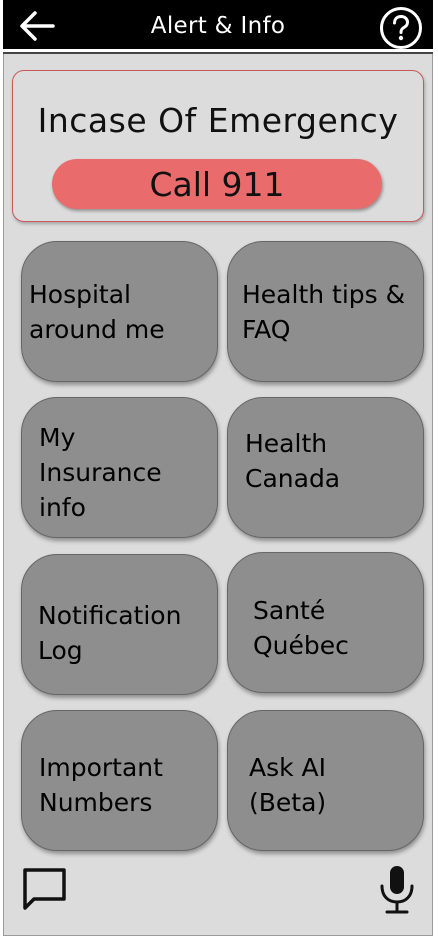 The width and height of the screenshot is (438, 940). What do you see at coordinates (110, 633) in the screenshot?
I see `tile-label: Notification Log` at bounding box center [110, 633].